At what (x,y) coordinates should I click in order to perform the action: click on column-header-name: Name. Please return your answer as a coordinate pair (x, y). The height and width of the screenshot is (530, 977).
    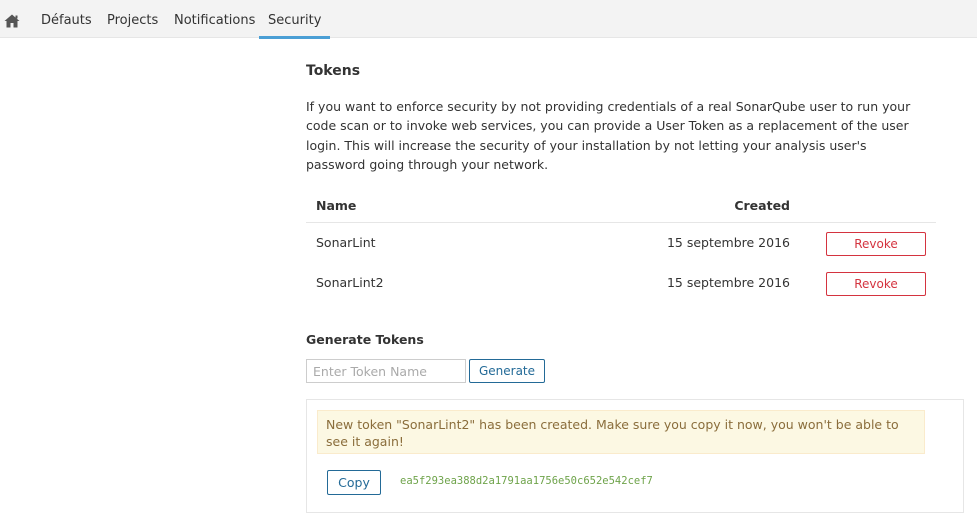
    Looking at the image, I should click on (336, 205).